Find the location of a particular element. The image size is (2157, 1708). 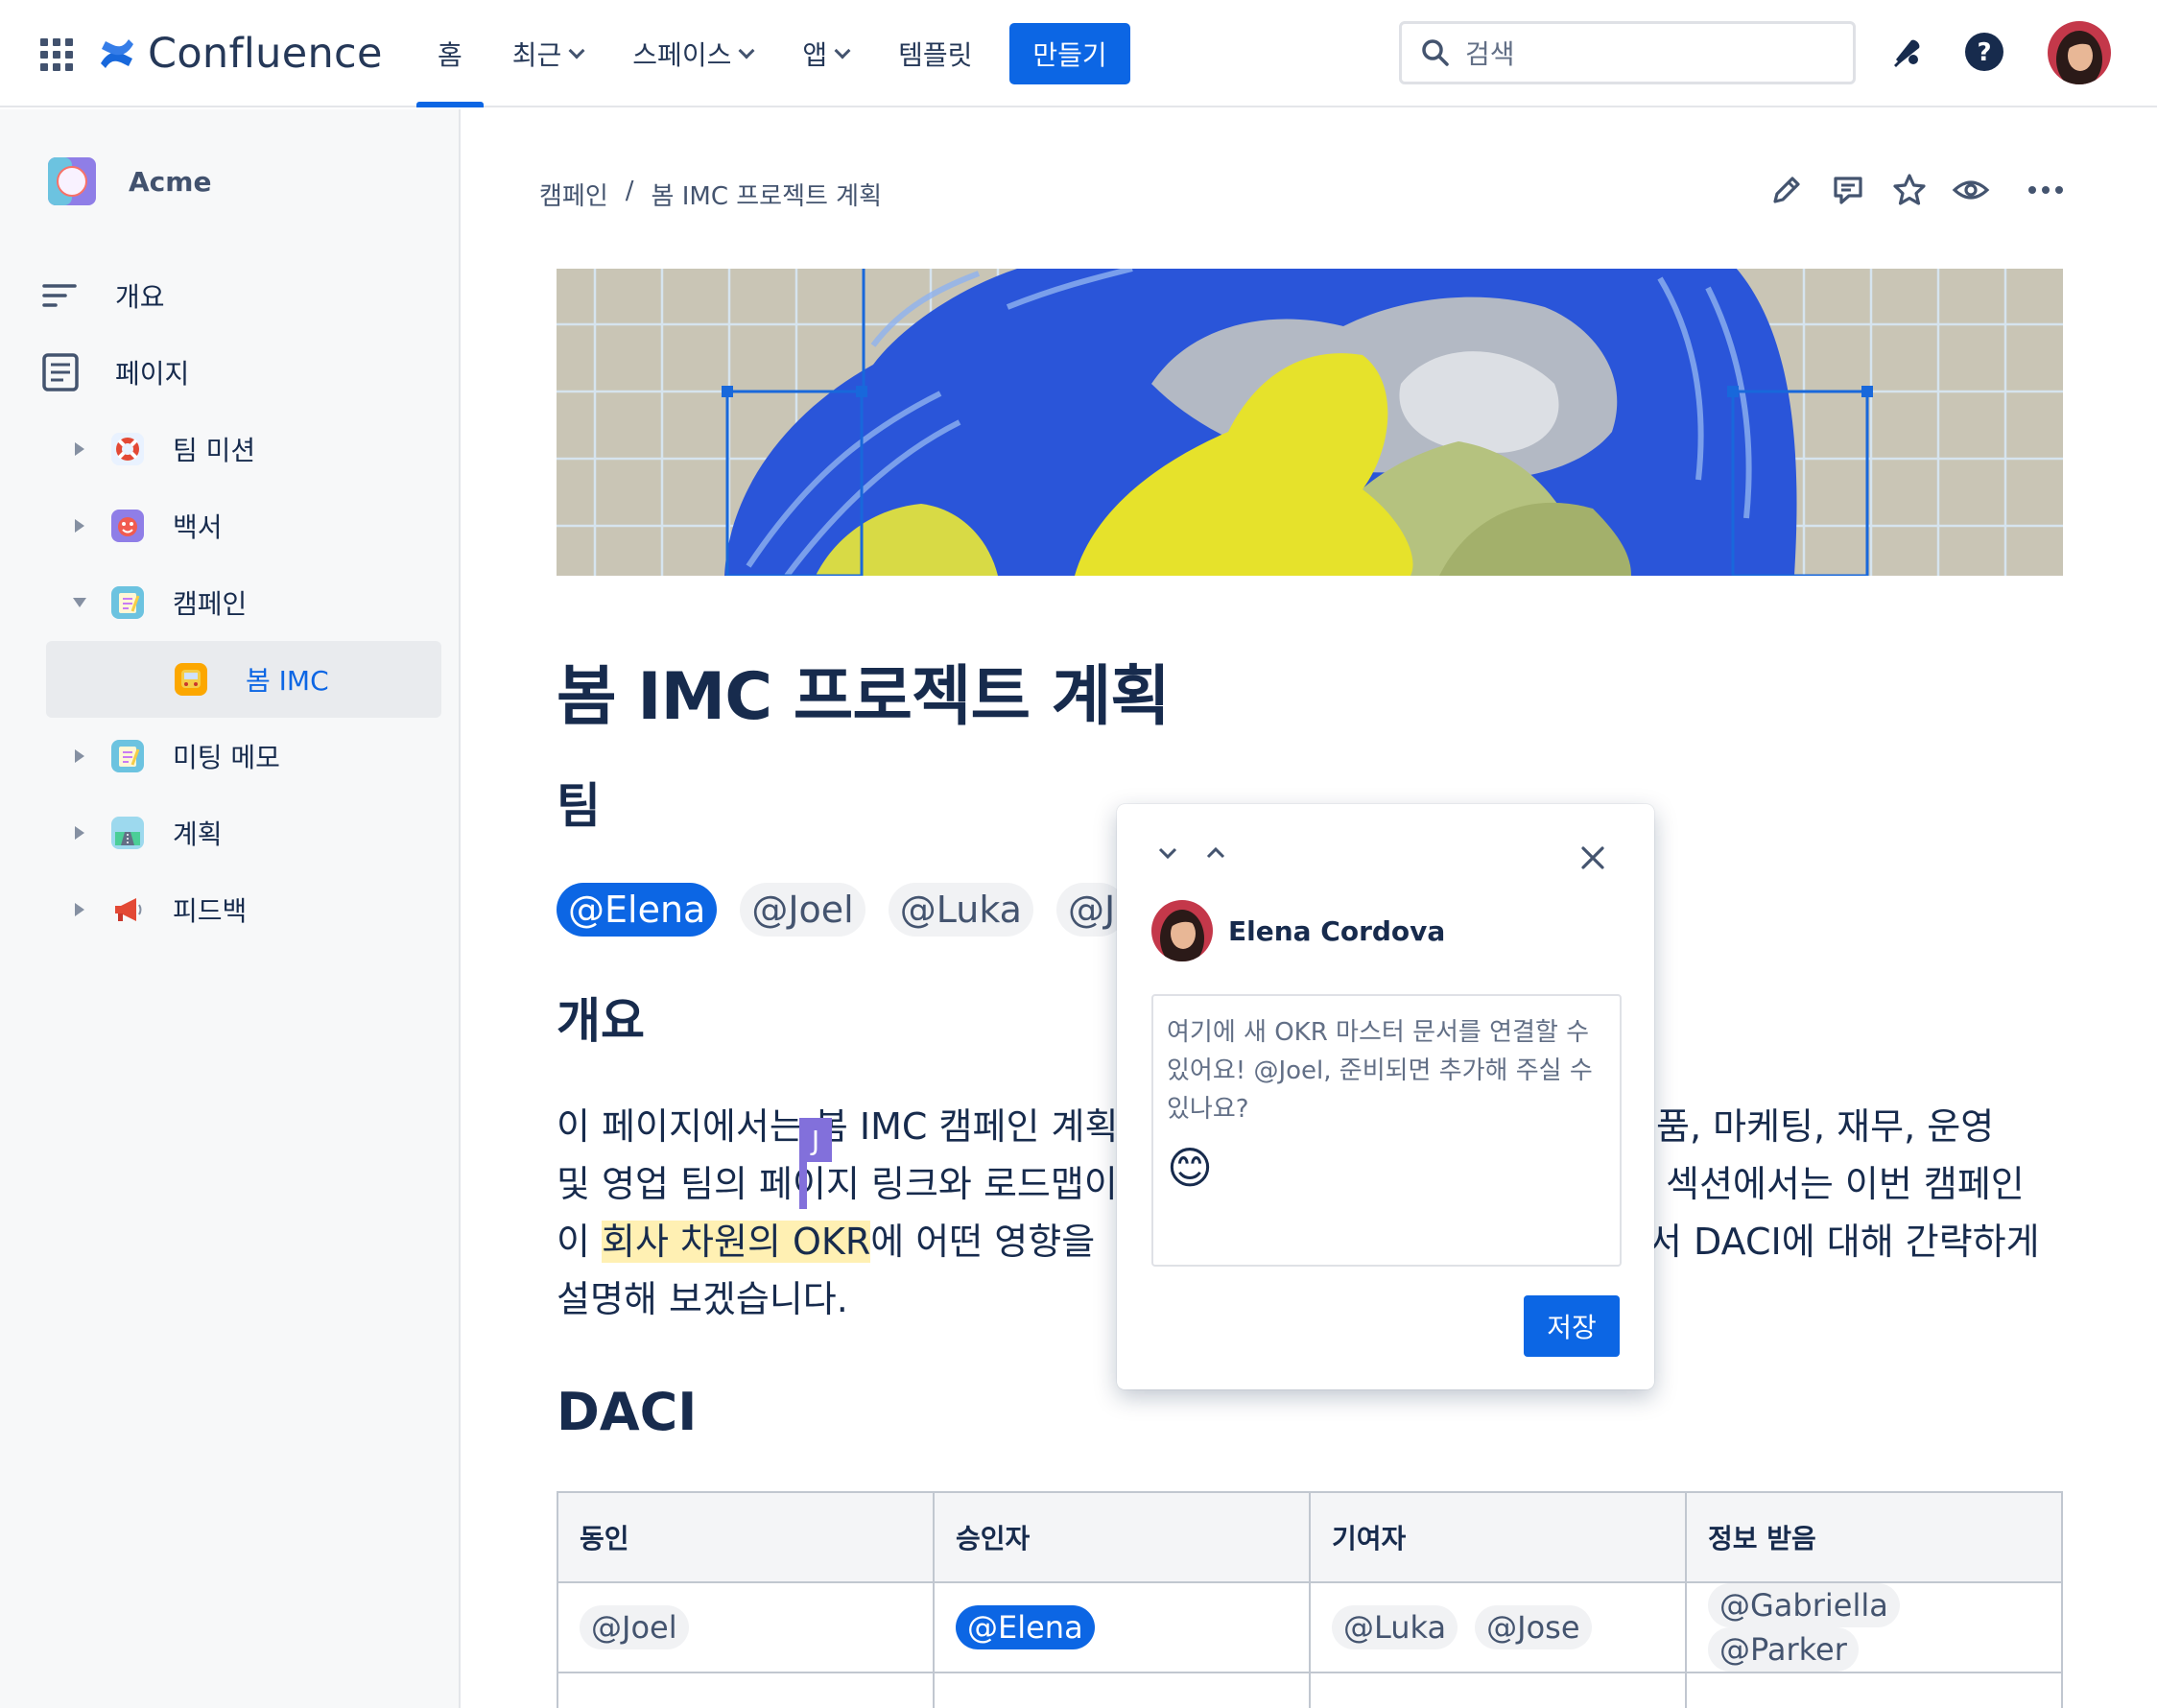

nav-recent: 최근 is located at coordinates (548, 53).